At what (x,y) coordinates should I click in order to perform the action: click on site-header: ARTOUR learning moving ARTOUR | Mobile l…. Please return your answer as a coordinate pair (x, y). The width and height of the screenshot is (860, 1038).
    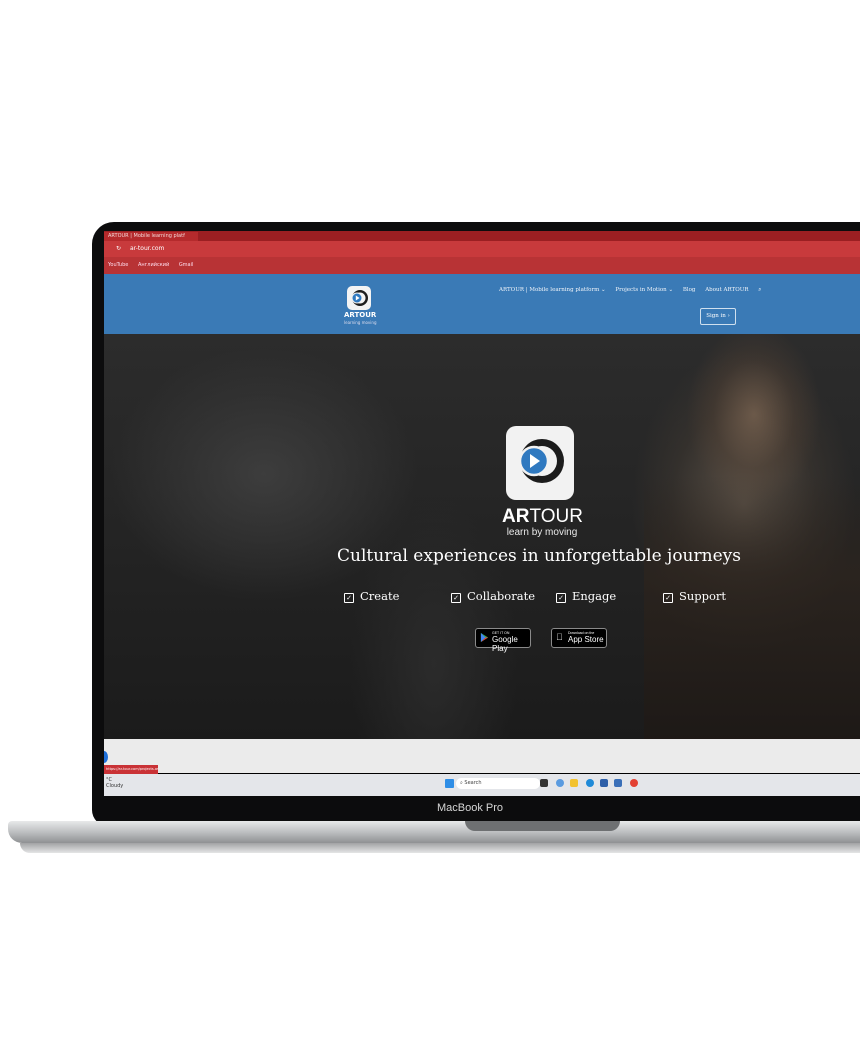
    Looking at the image, I should click on (482, 304).